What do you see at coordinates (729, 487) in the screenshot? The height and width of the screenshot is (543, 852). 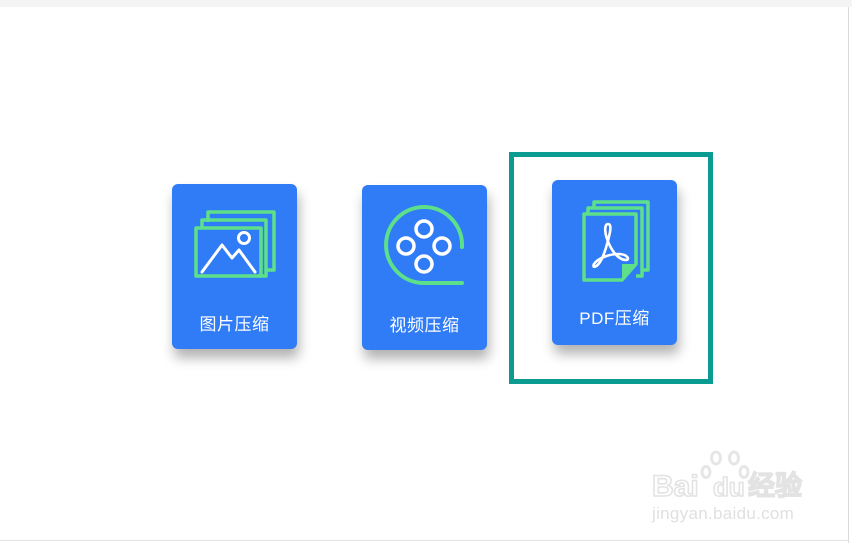 I see `watermark-brand-suffix: du` at bounding box center [729, 487].